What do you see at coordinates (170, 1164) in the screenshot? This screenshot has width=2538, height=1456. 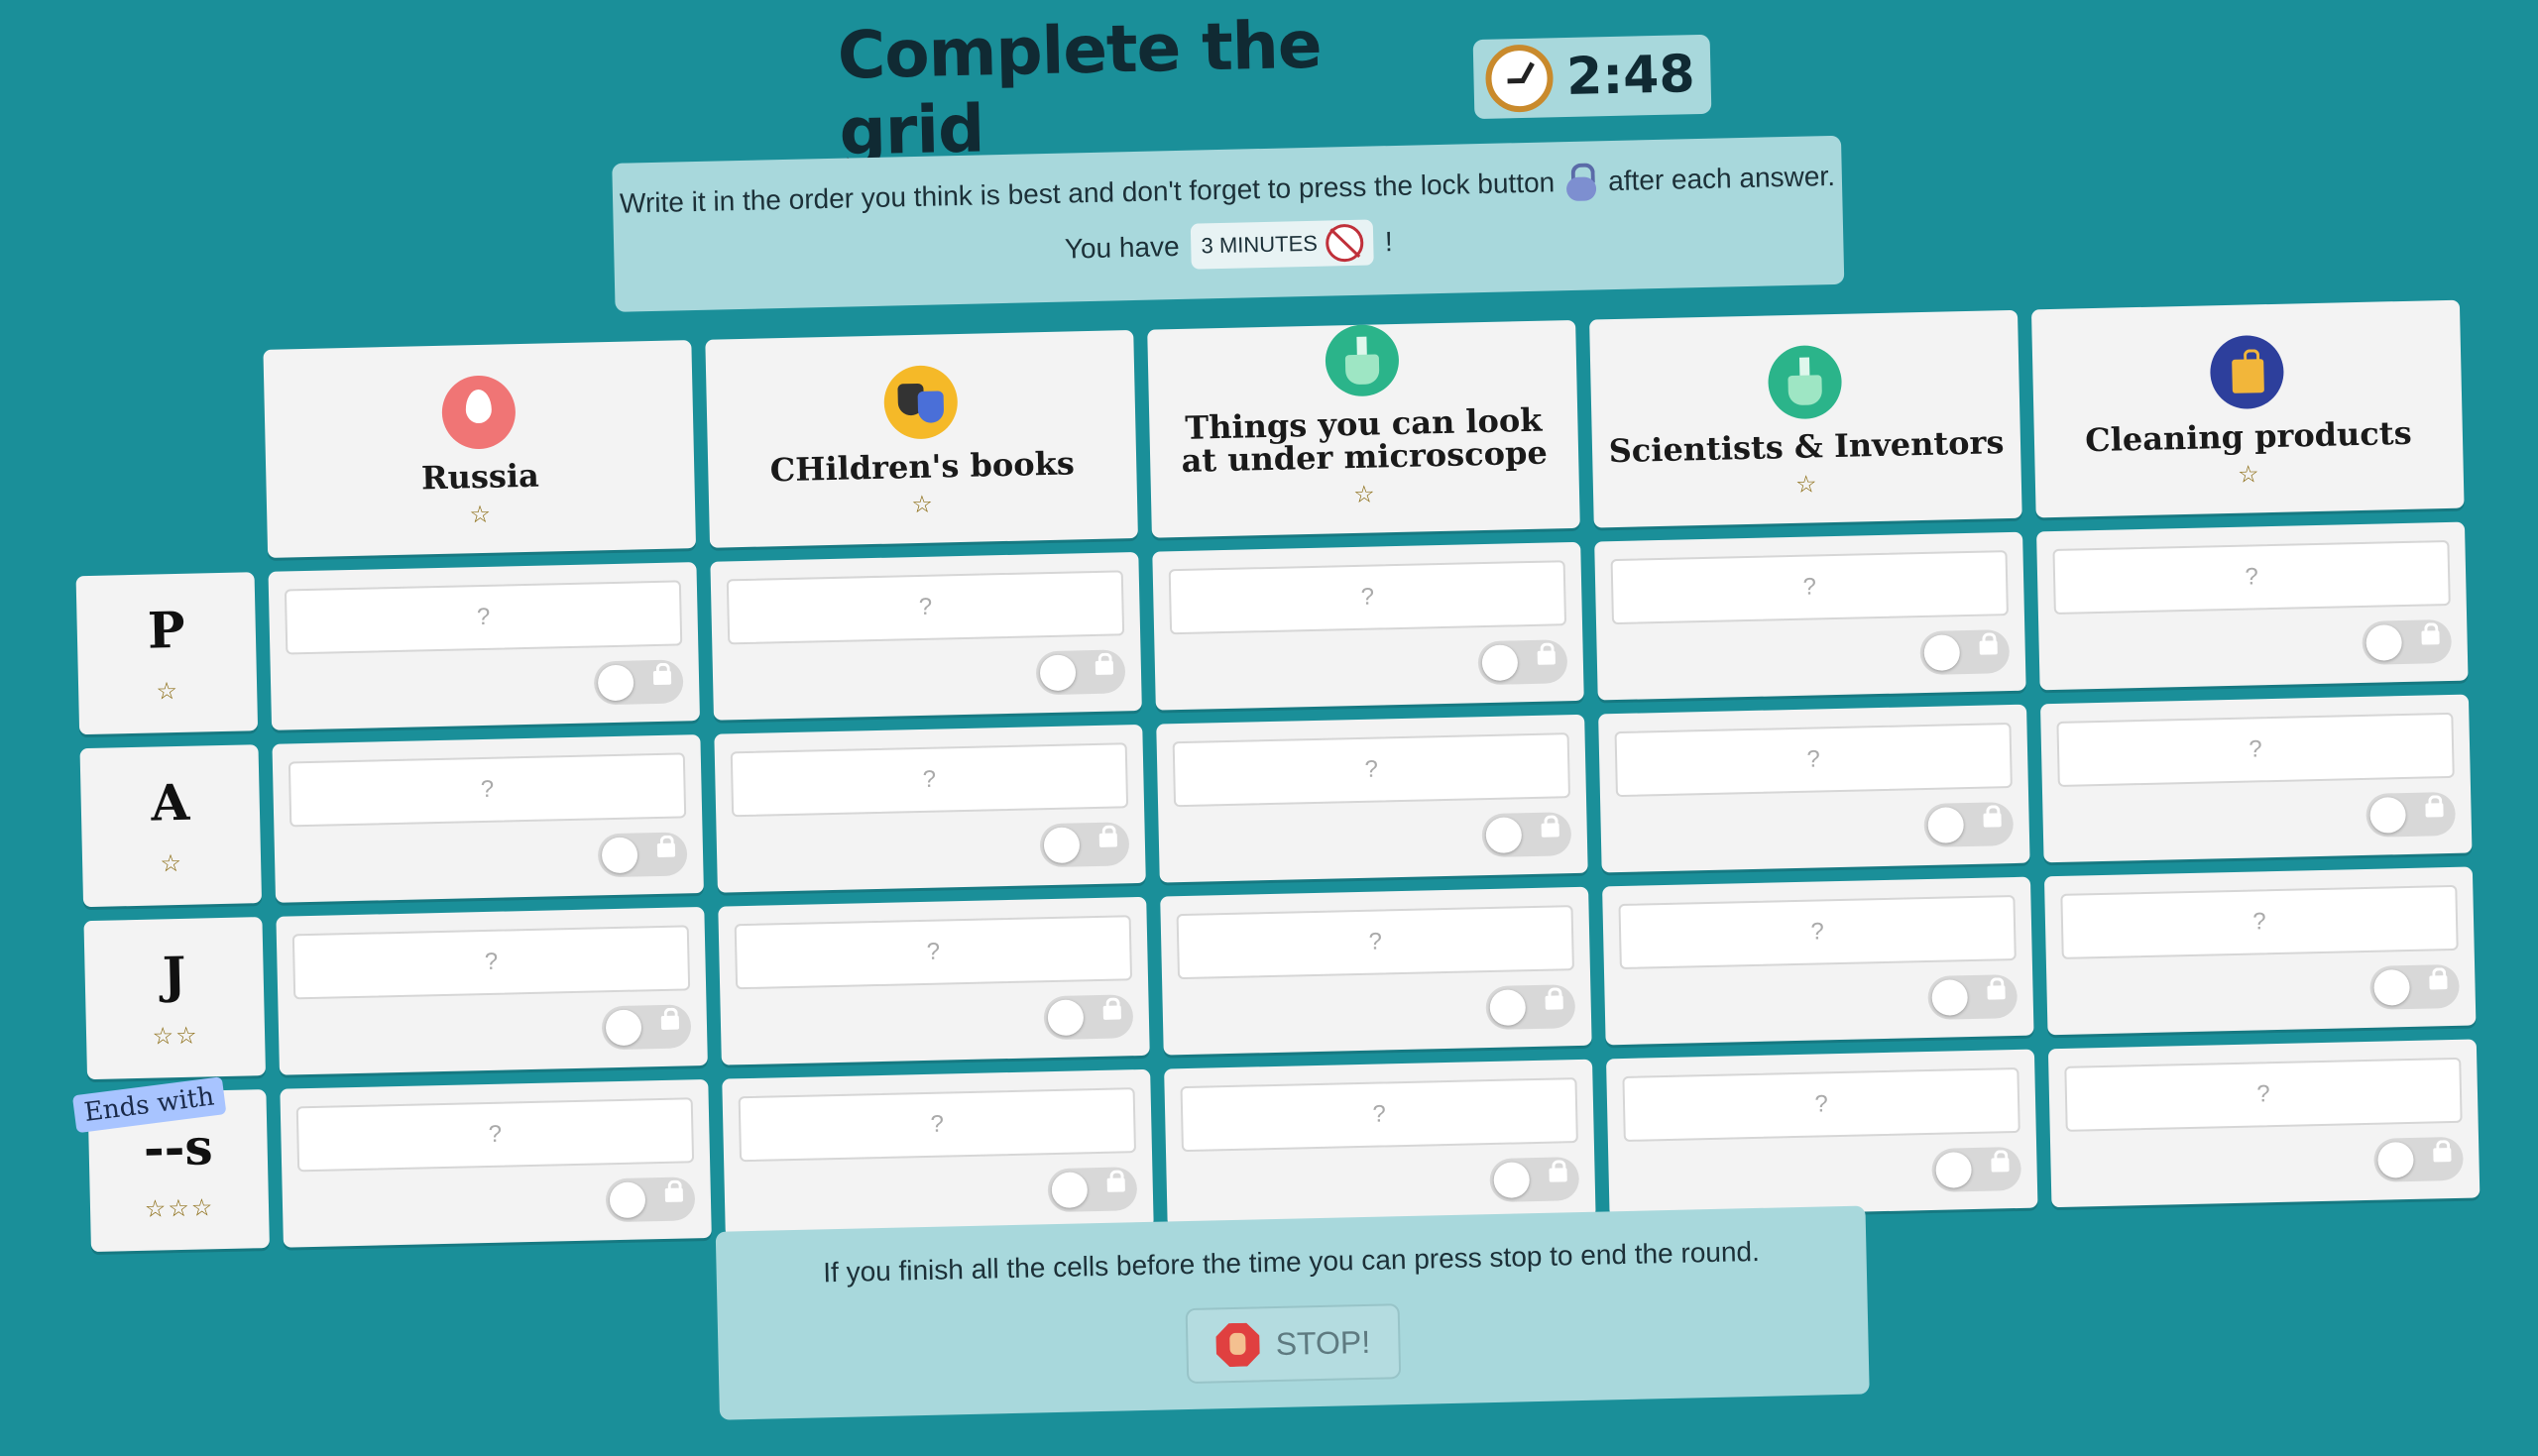 I see `row-header: Ends with --s ☆☆☆` at bounding box center [170, 1164].